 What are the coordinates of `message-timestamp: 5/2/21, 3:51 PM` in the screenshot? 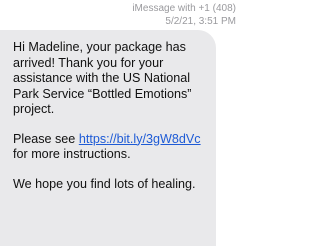 It's located at (200, 21).